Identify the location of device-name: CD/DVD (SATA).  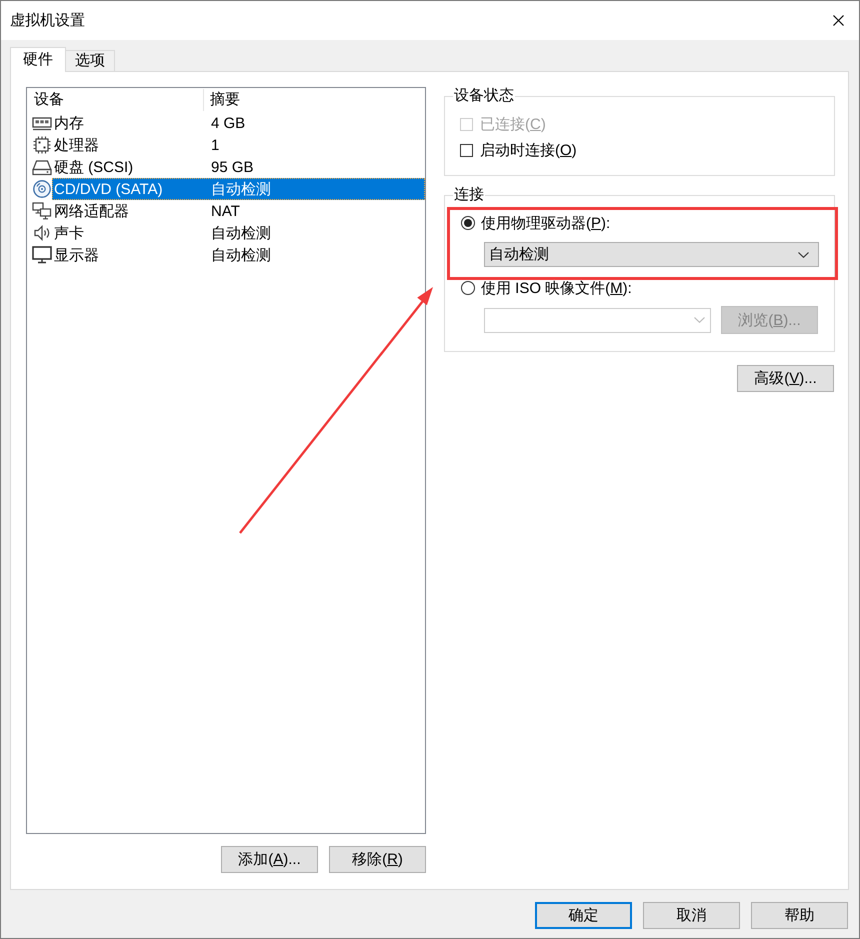
(108, 189).